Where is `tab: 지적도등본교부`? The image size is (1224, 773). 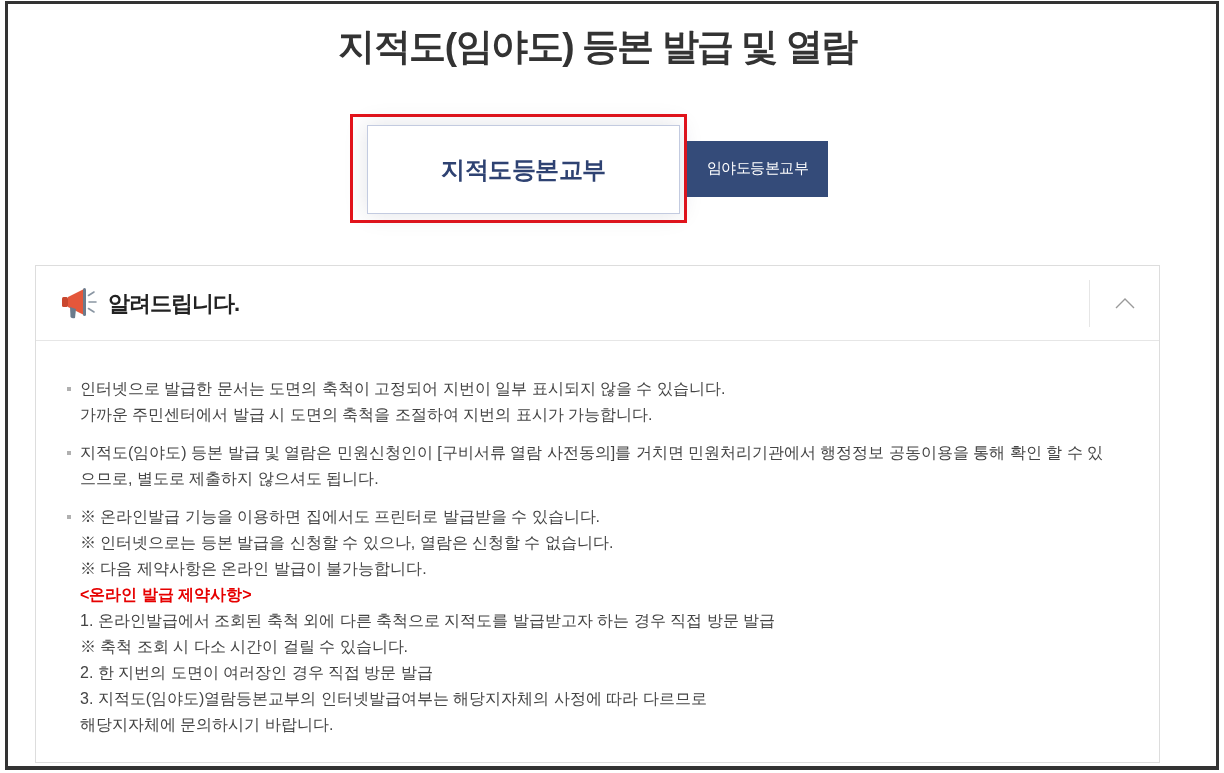 tab: 지적도등본교부 is located at coordinates (523, 169).